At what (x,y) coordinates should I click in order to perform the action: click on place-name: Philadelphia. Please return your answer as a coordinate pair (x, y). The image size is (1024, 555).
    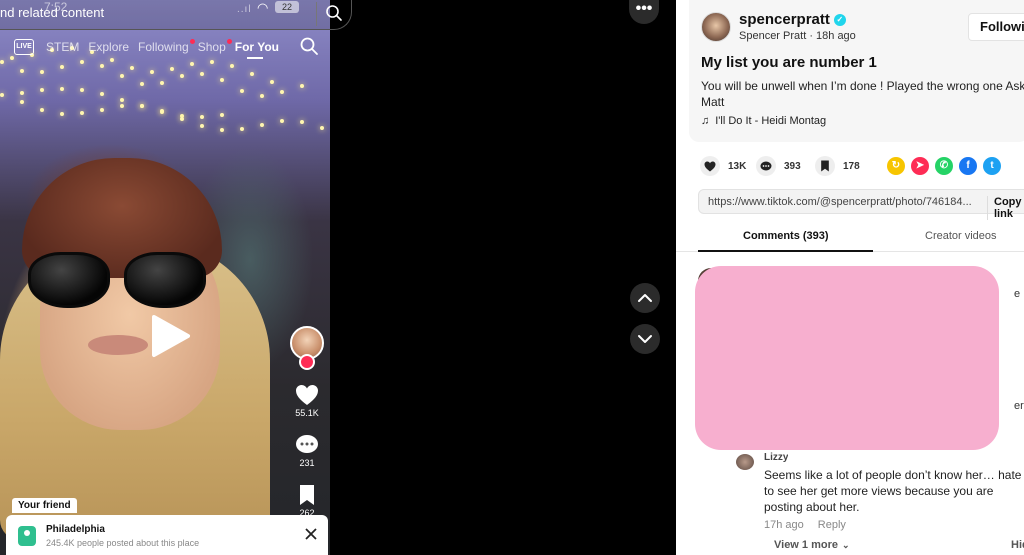
    Looking at the image, I should click on (75, 529).